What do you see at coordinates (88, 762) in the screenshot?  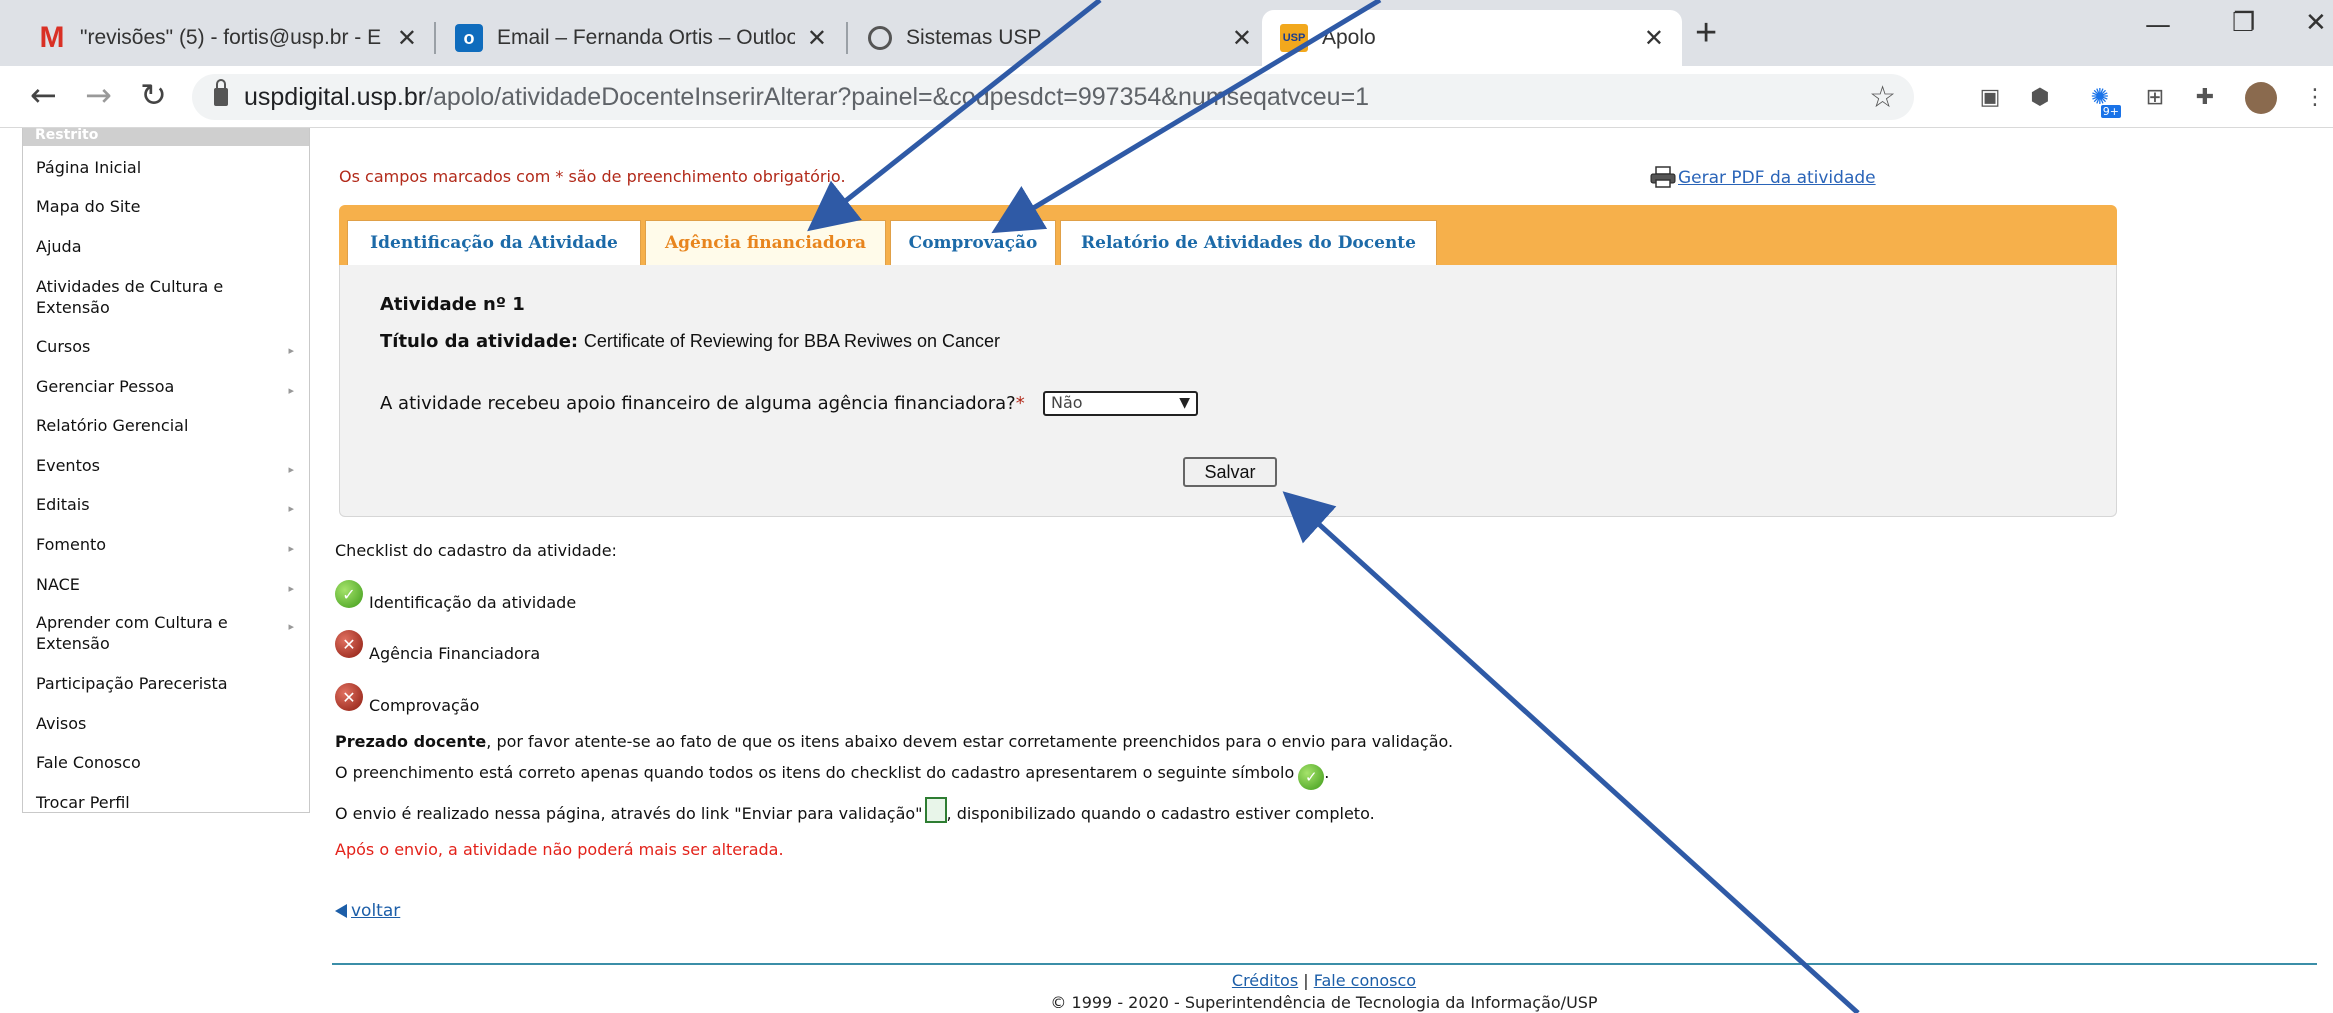 I see `sidebar-item-label: Fale Conosco` at bounding box center [88, 762].